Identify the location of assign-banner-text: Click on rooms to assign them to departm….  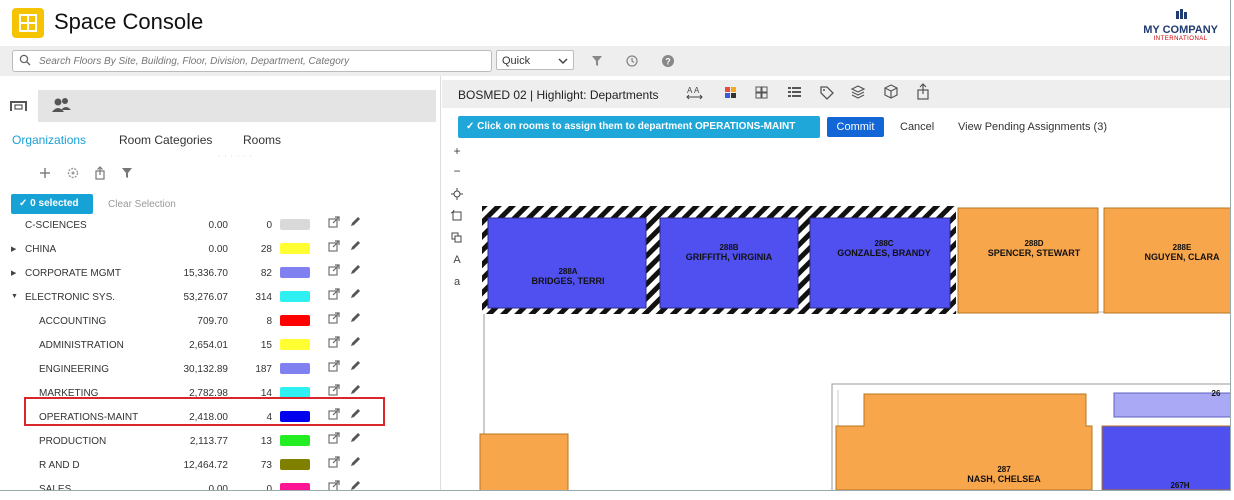
(636, 126).